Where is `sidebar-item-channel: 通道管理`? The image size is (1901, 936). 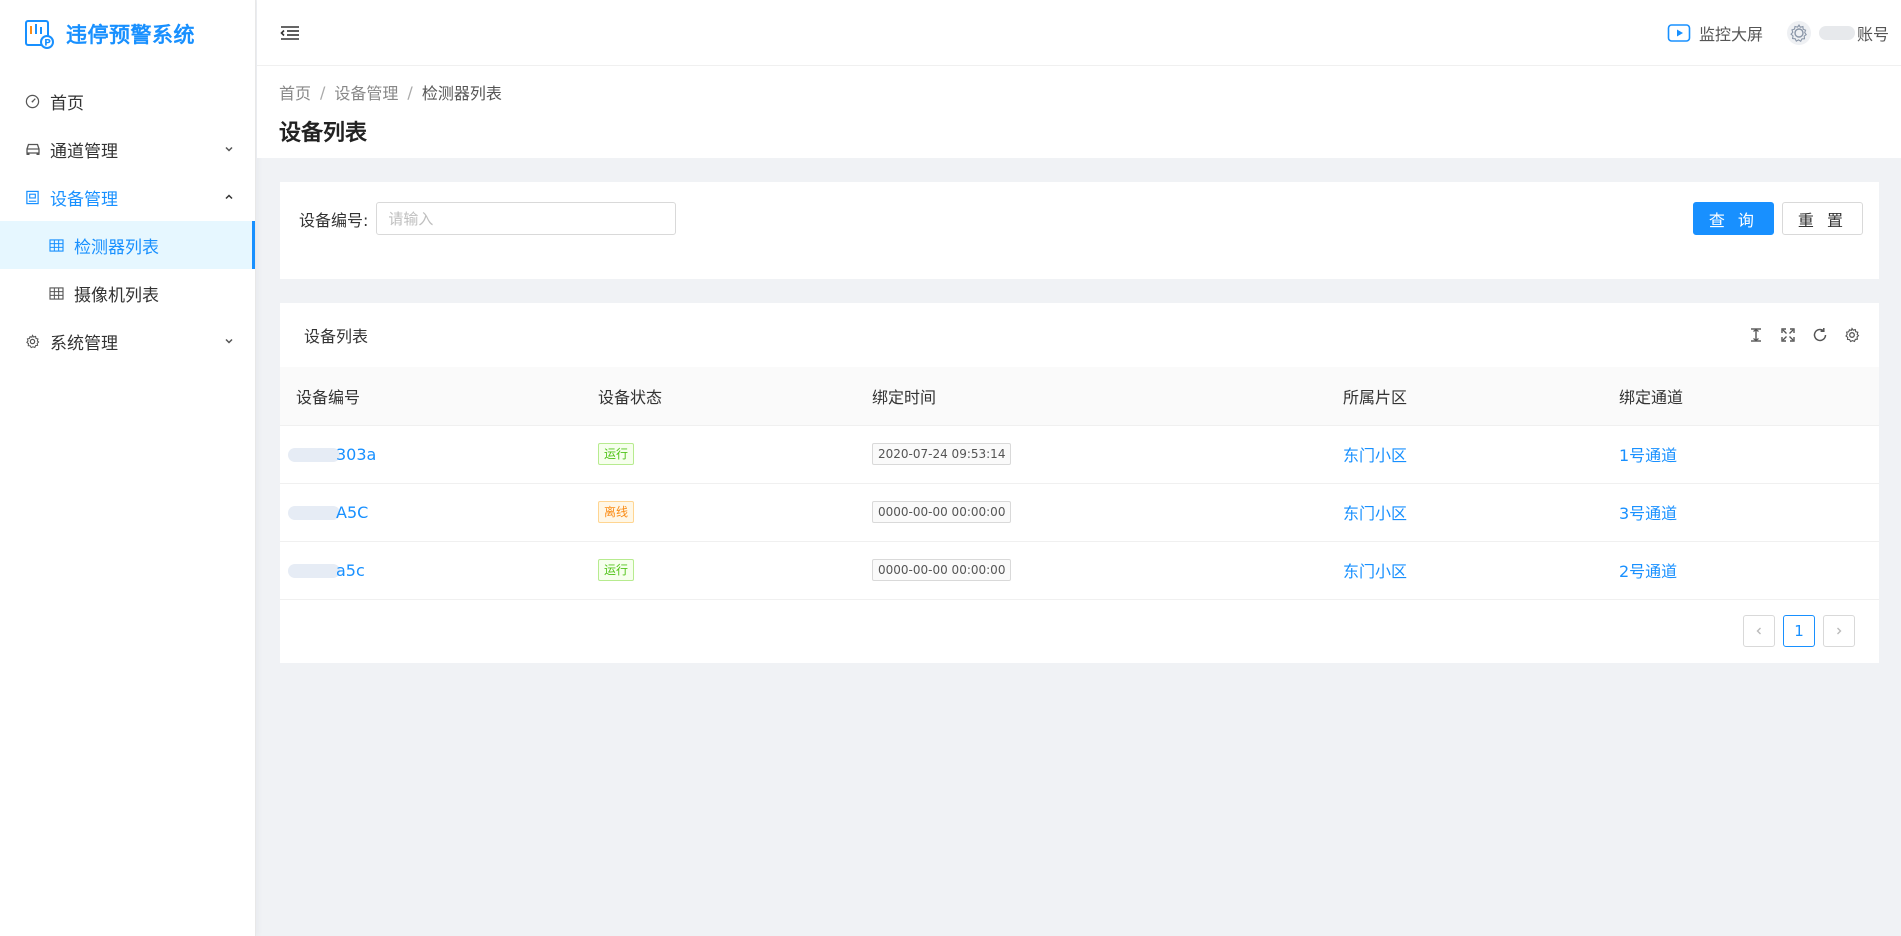
sidebar-item-channel: 通道管理 is located at coordinates (127, 149).